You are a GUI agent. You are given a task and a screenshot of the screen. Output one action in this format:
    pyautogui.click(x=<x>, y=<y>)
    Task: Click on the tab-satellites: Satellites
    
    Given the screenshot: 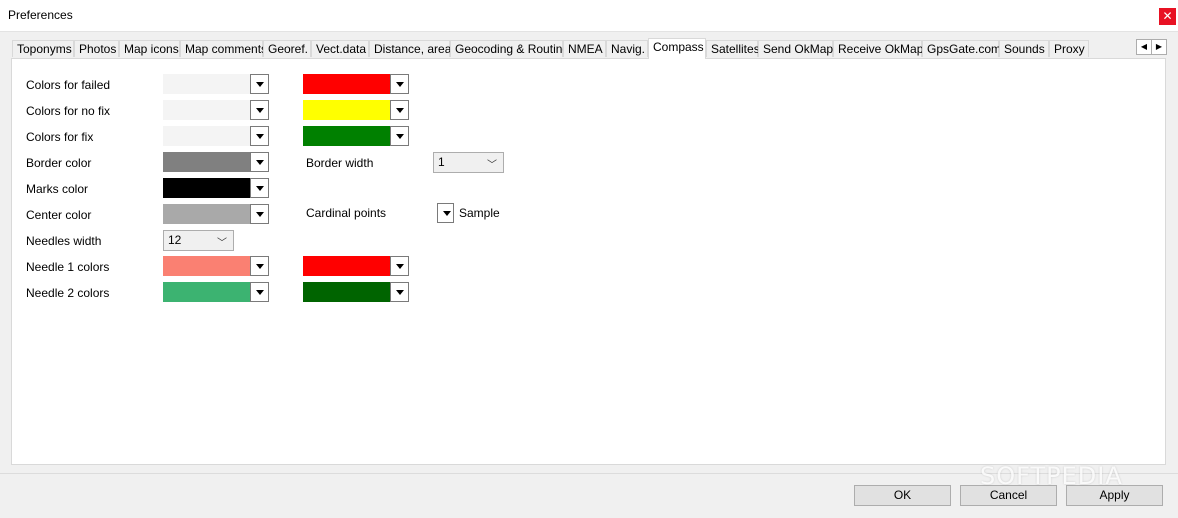 What is the action you would take?
    pyautogui.click(x=733, y=48)
    